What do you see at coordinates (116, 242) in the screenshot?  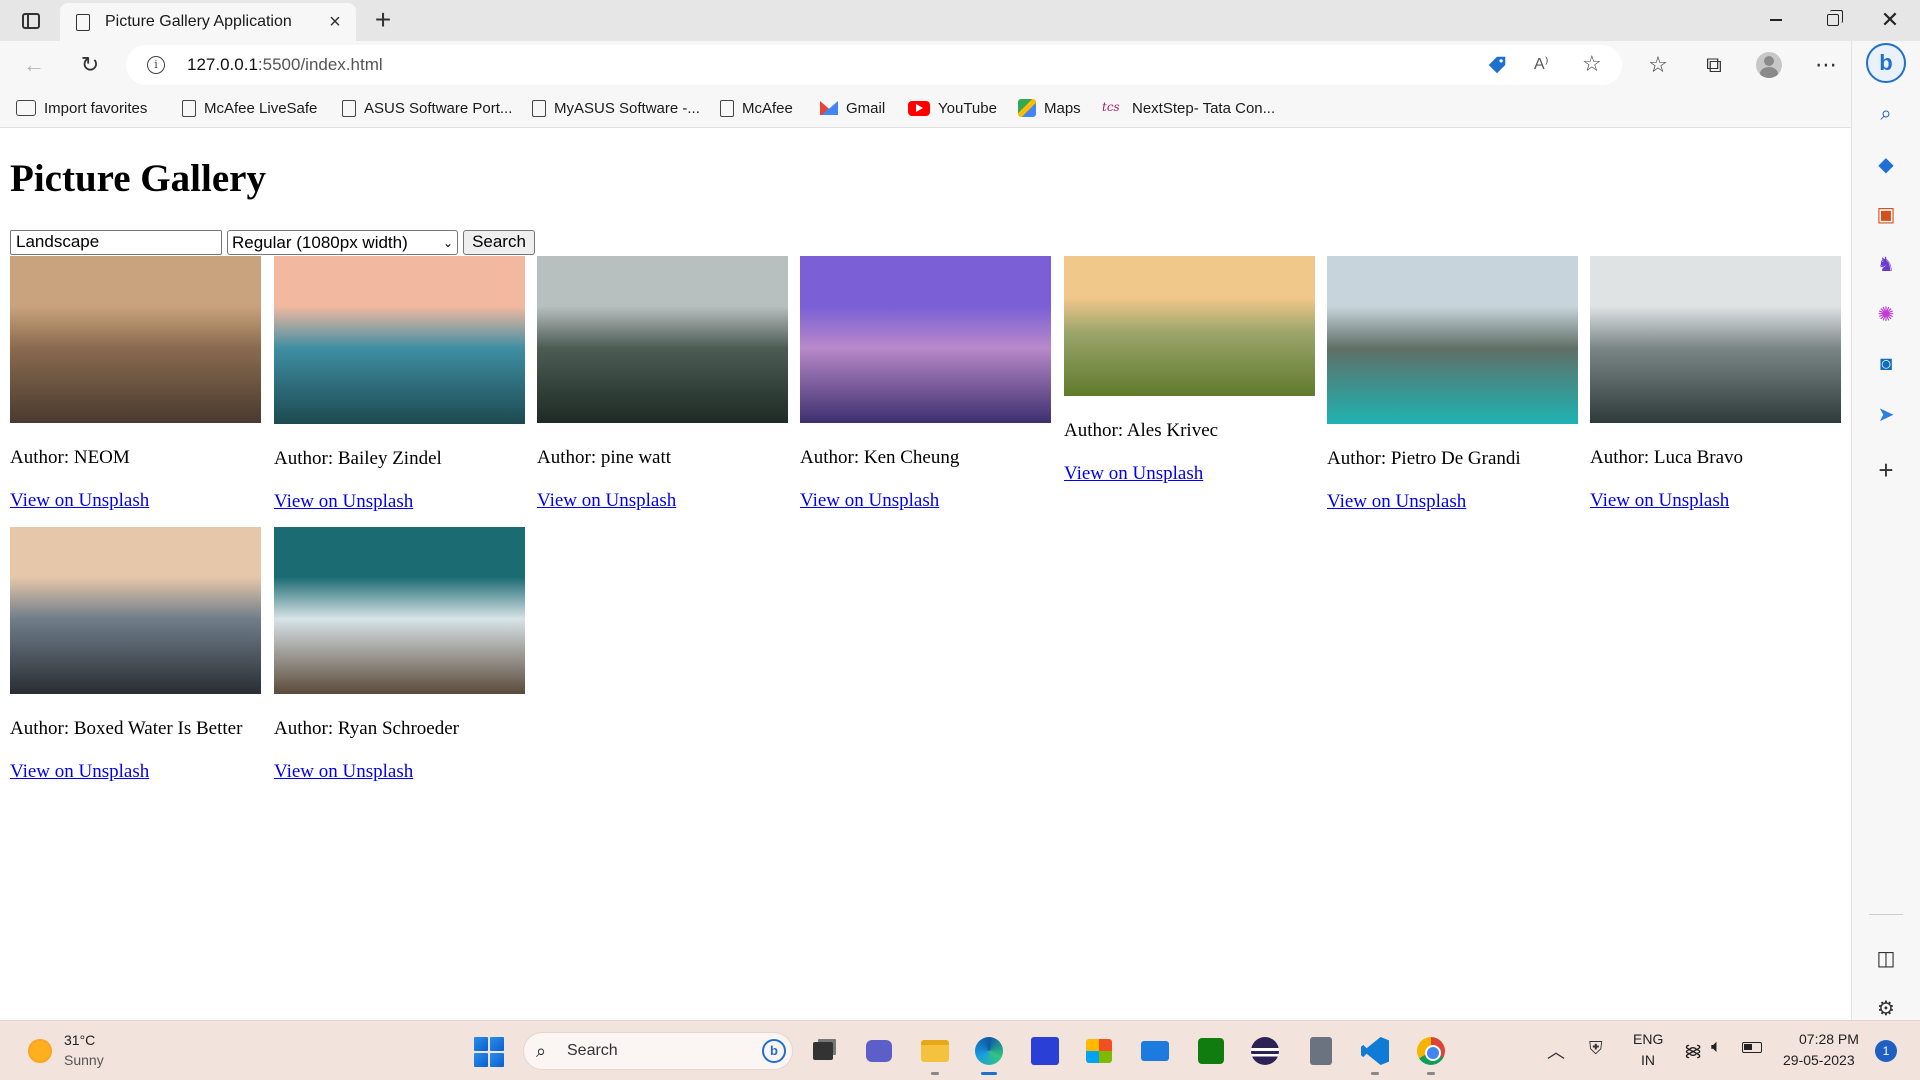 I see `search-input: Landscape` at bounding box center [116, 242].